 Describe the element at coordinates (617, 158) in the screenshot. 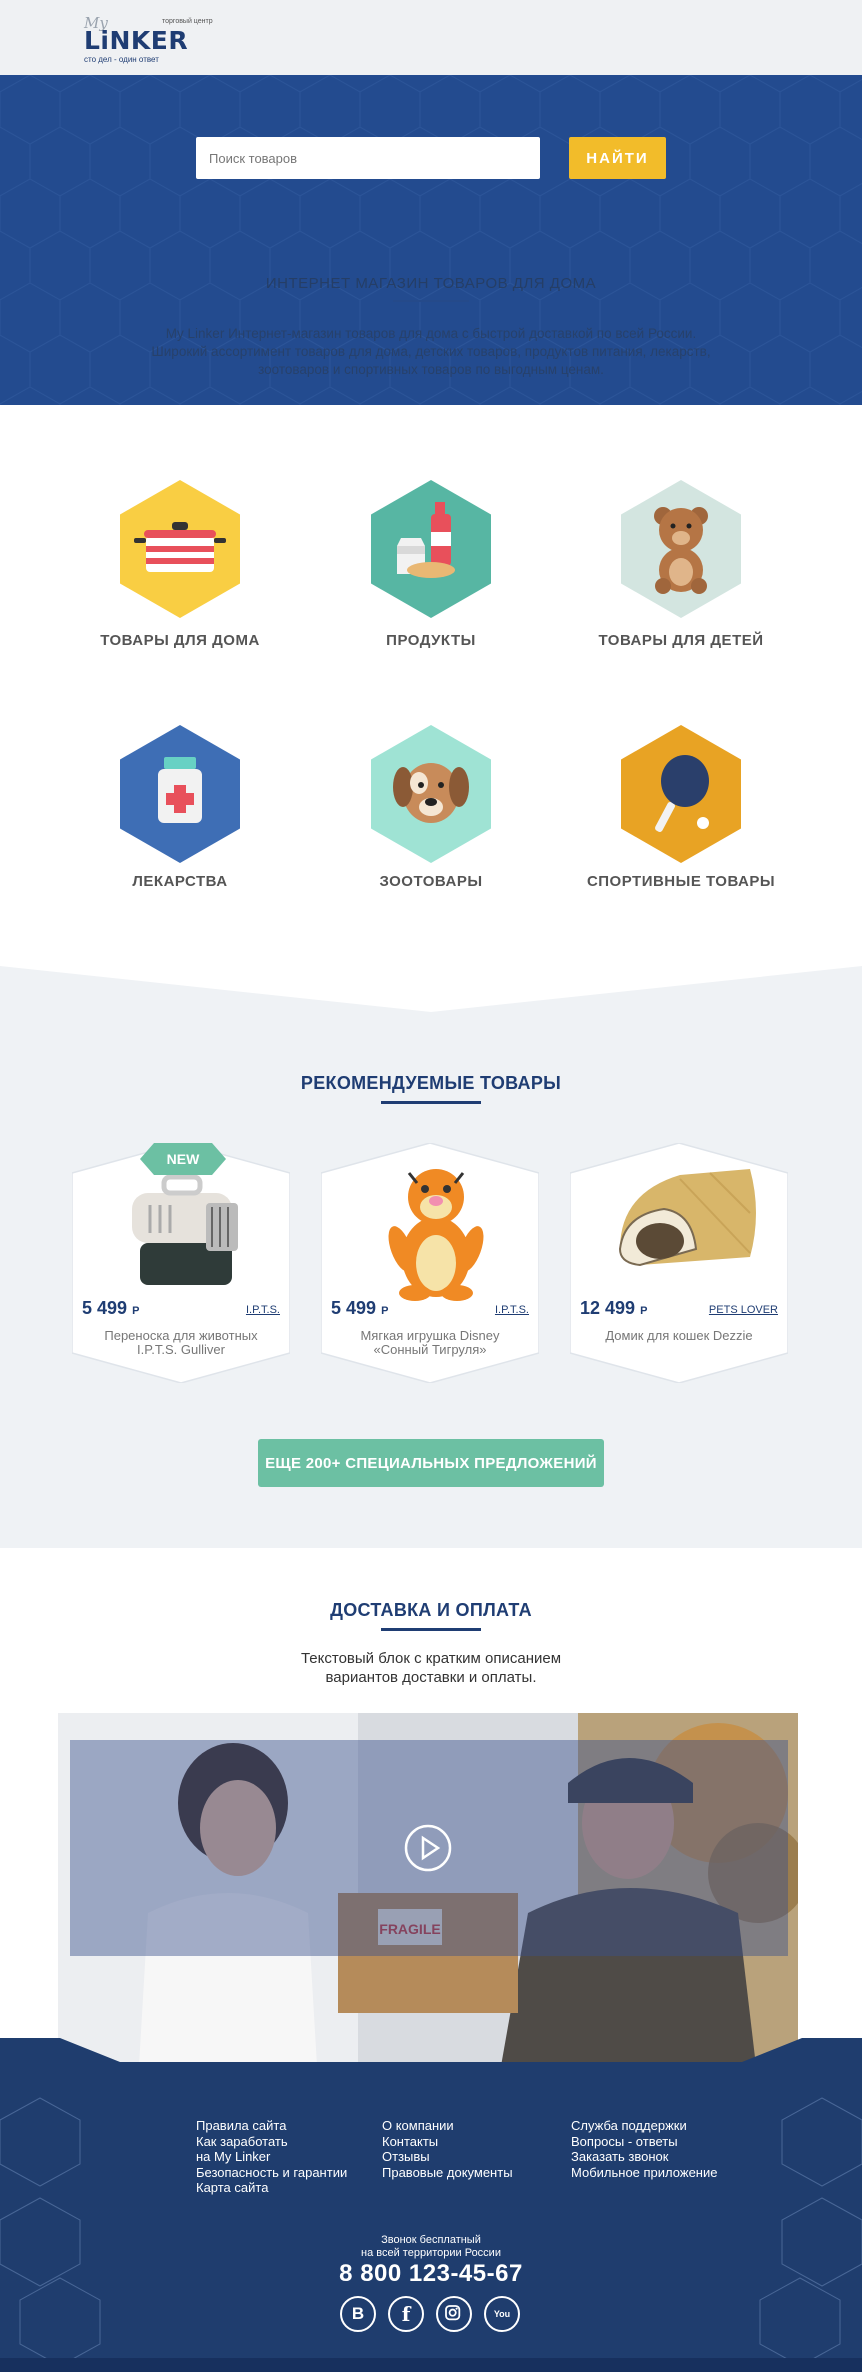

I see `search-button: НАЙТИ` at that location.